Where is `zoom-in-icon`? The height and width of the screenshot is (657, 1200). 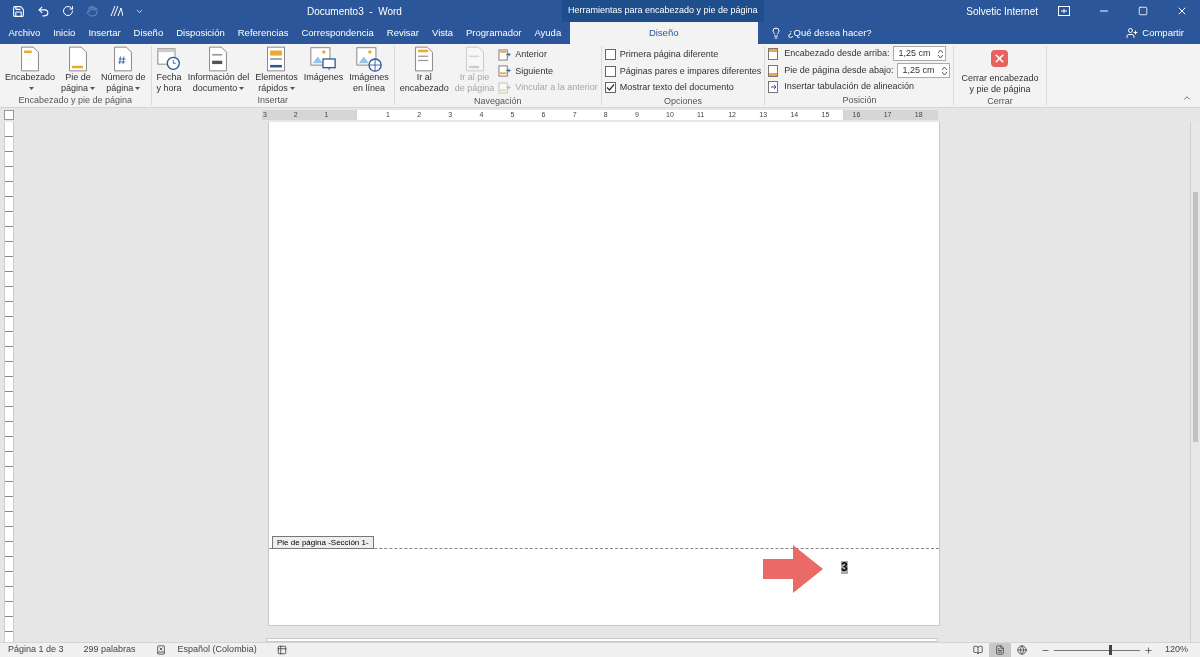
zoom-in-icon is located at coordinates (1148, 650).